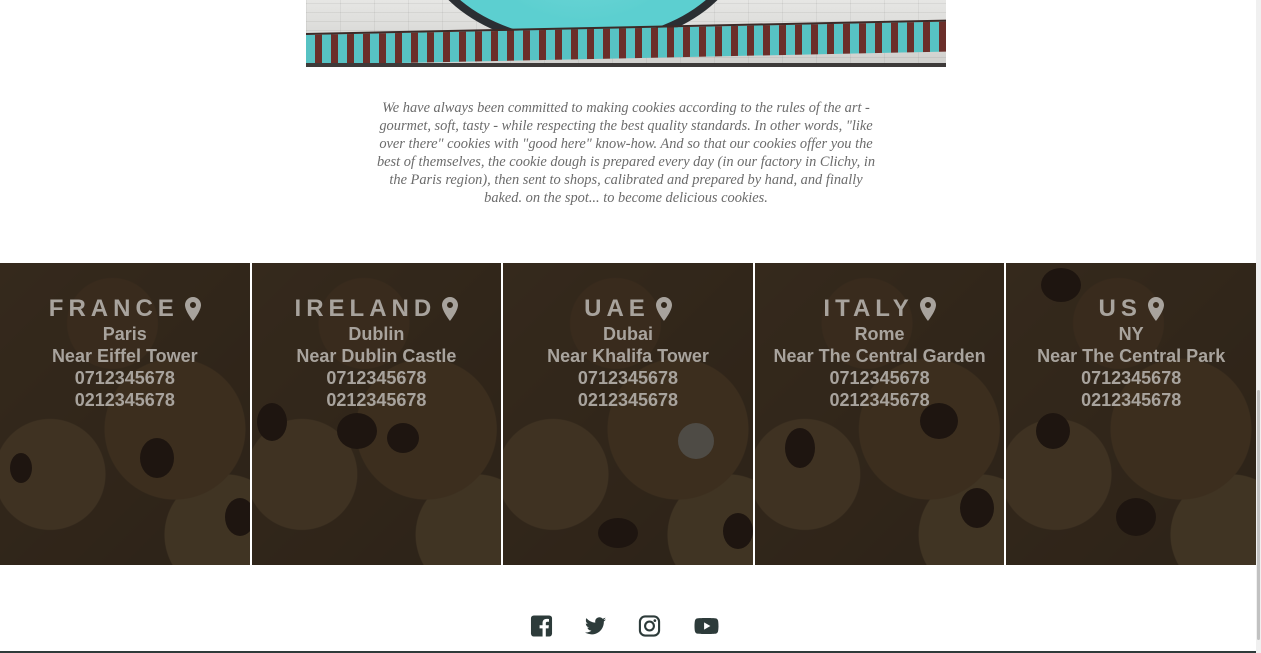 This screenshot has width=1261, height=653. Describe the element at coordinates (627, 334) in the screenshot. I see `city-name: Dubai` at that location.